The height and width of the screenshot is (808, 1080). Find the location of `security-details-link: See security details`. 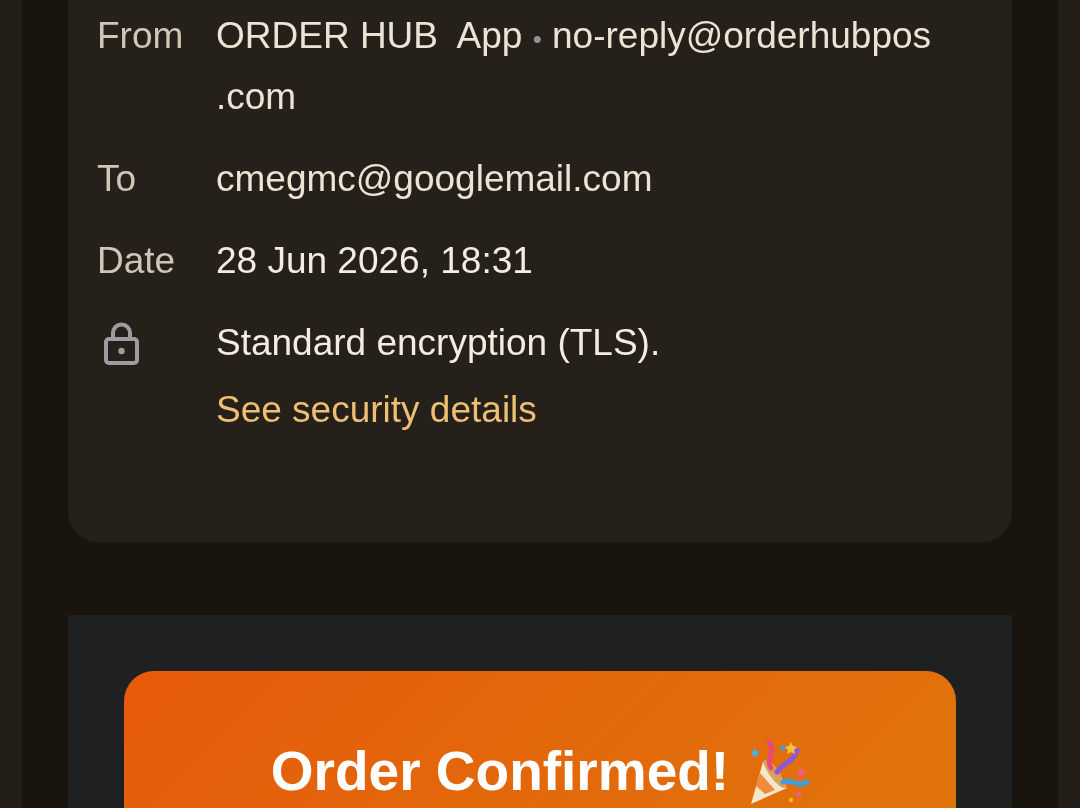

security-details-link: See security details is located at coordinates (376, 410).